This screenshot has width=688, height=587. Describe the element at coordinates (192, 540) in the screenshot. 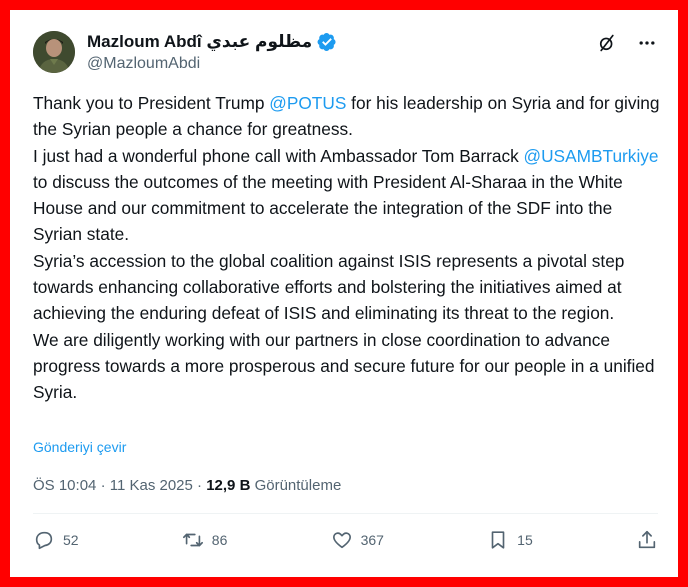

I see `repost-icon` at that location.